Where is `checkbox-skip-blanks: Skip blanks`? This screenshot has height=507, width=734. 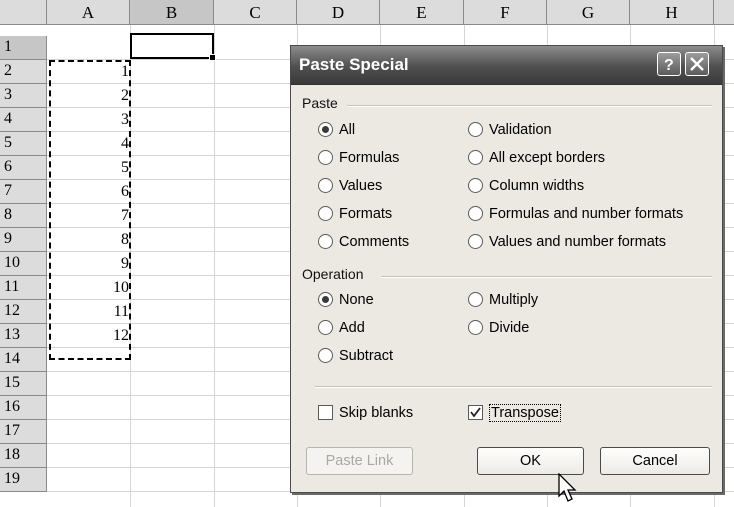 checkbox-skip-blanks: Skip blanks is located at coordinates (365, 413).